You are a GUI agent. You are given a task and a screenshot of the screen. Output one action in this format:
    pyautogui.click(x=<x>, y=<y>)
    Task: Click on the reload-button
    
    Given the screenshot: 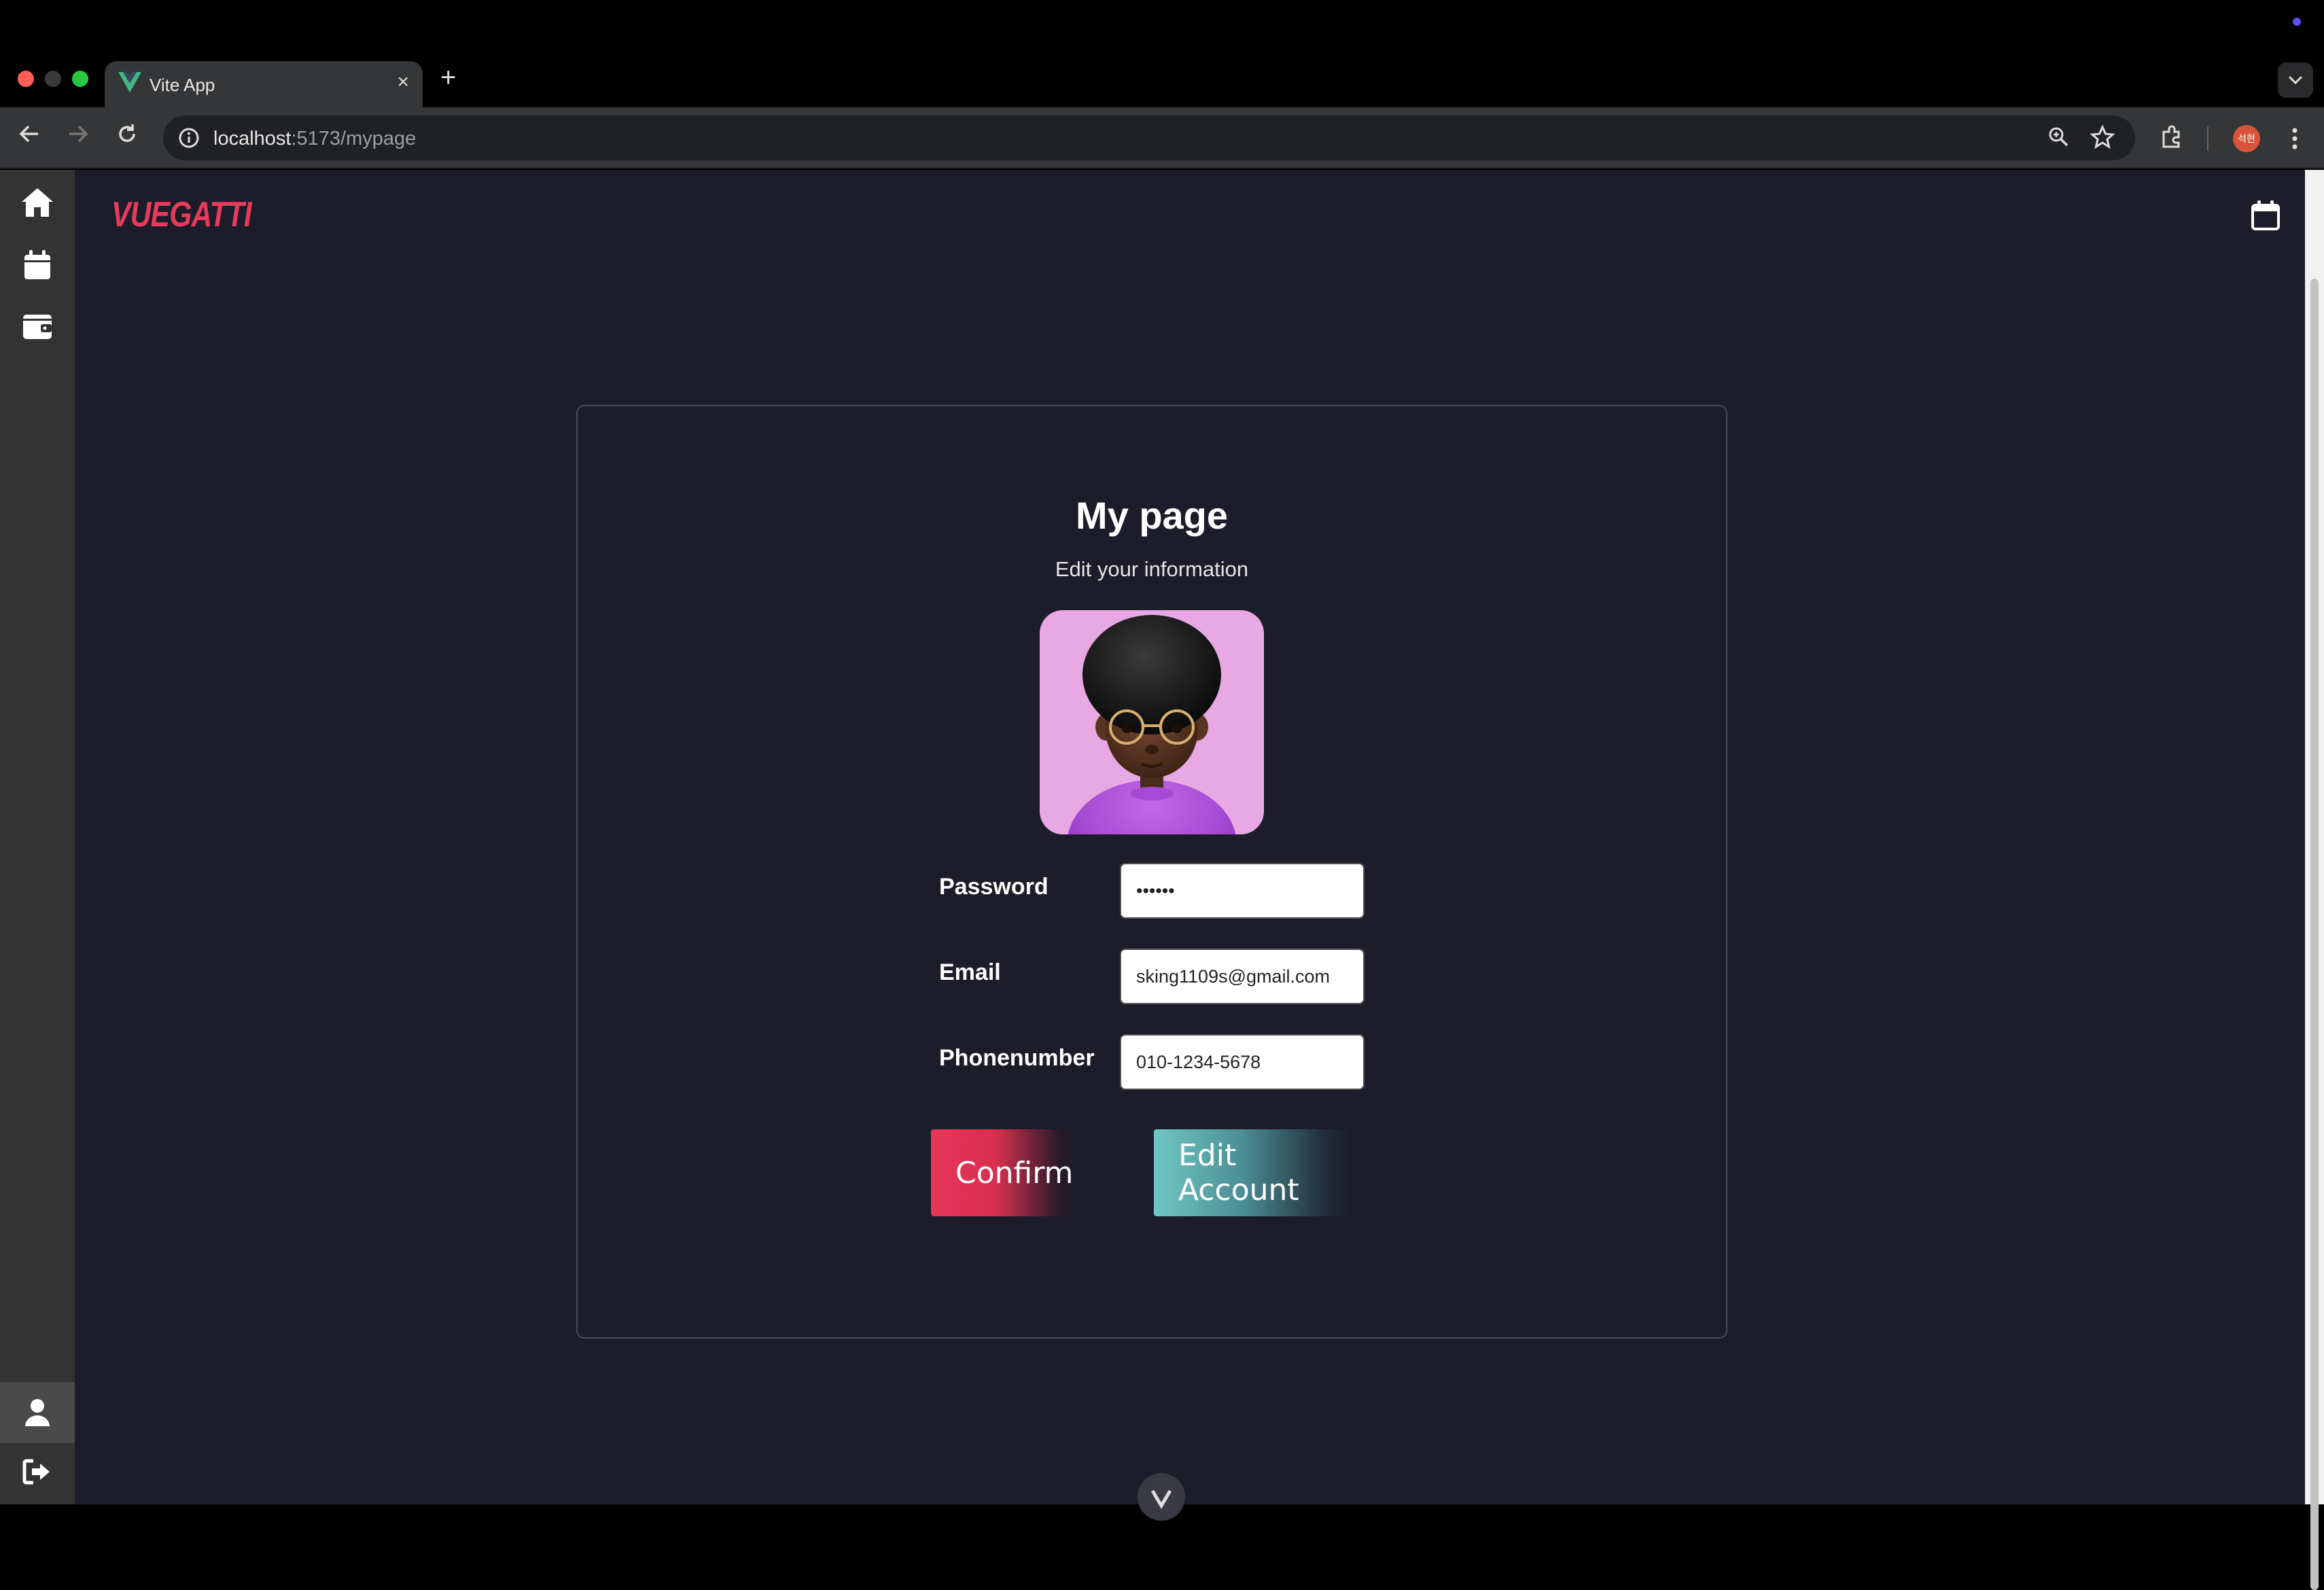 What is the action you would take?
    pyautogui.click(x=127, y=137)
    